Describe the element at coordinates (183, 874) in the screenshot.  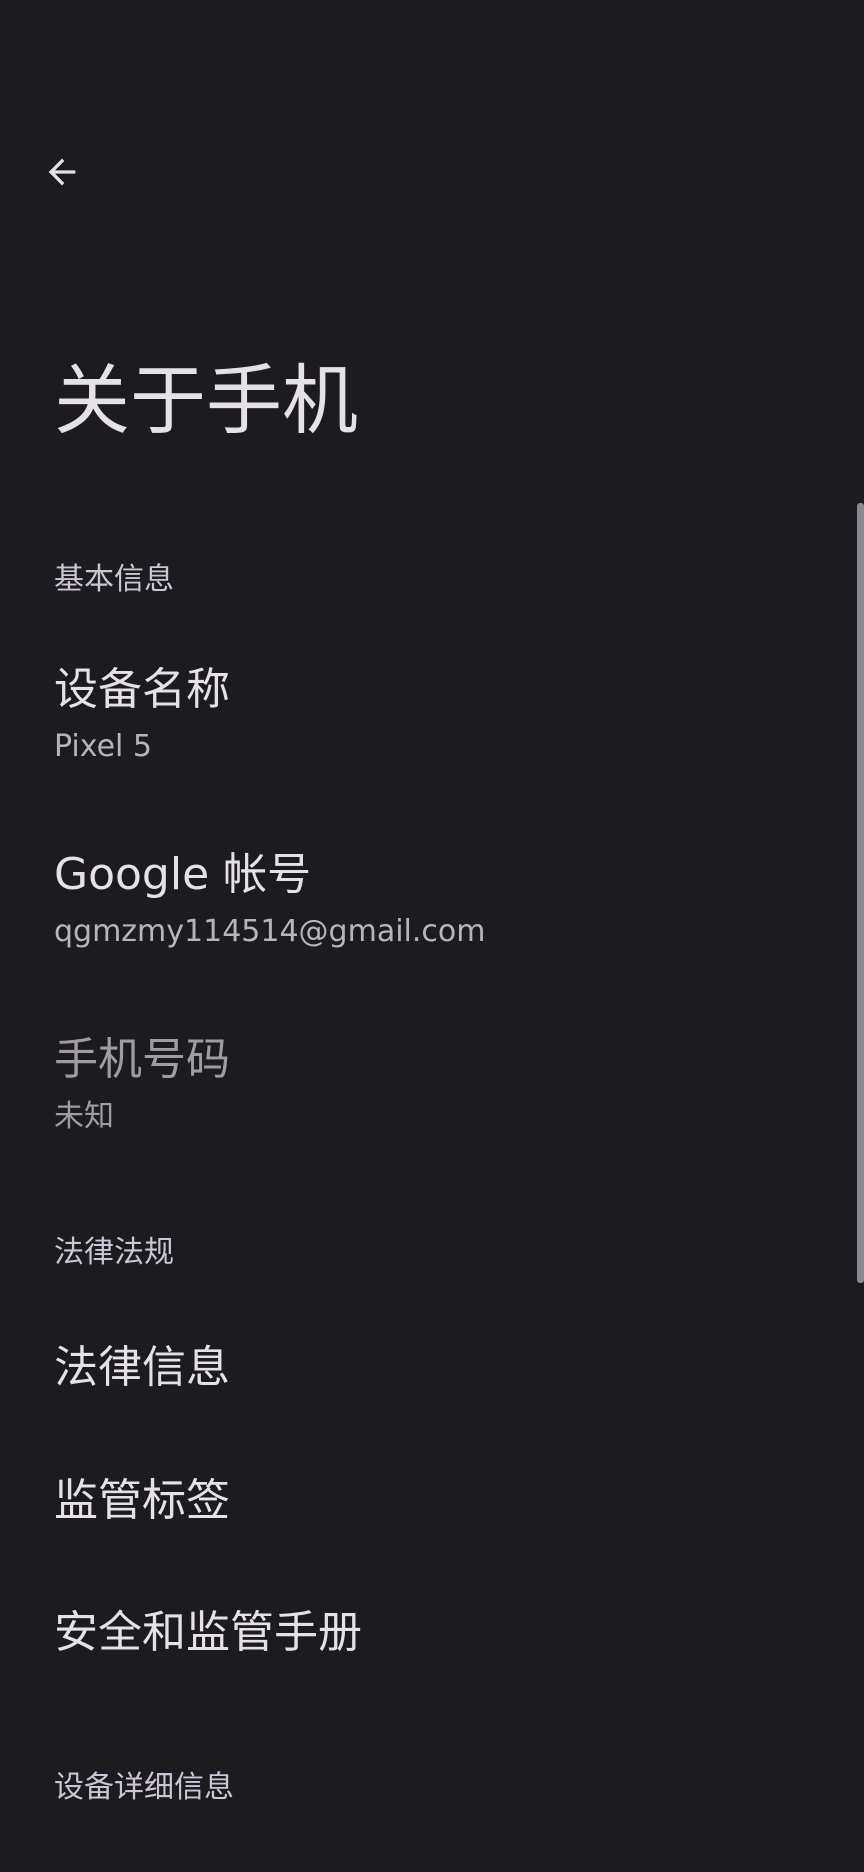
I see `google-account-title: Google 帐号` at that location.